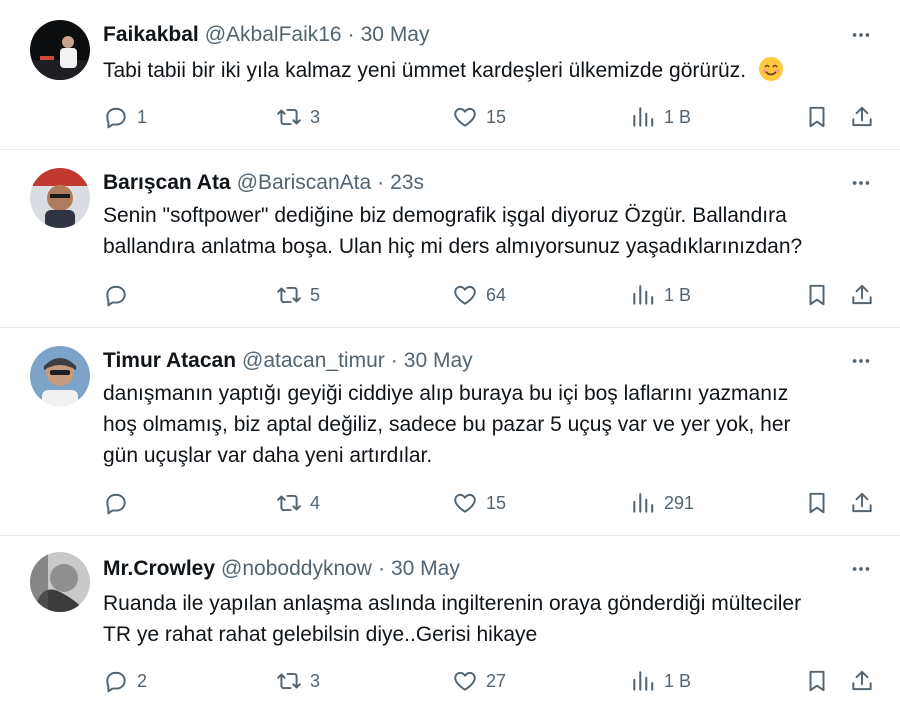  Describe the element at coordinates (169, 361) in the screenshot. I see `author-name: Timur Atacan` at that location.